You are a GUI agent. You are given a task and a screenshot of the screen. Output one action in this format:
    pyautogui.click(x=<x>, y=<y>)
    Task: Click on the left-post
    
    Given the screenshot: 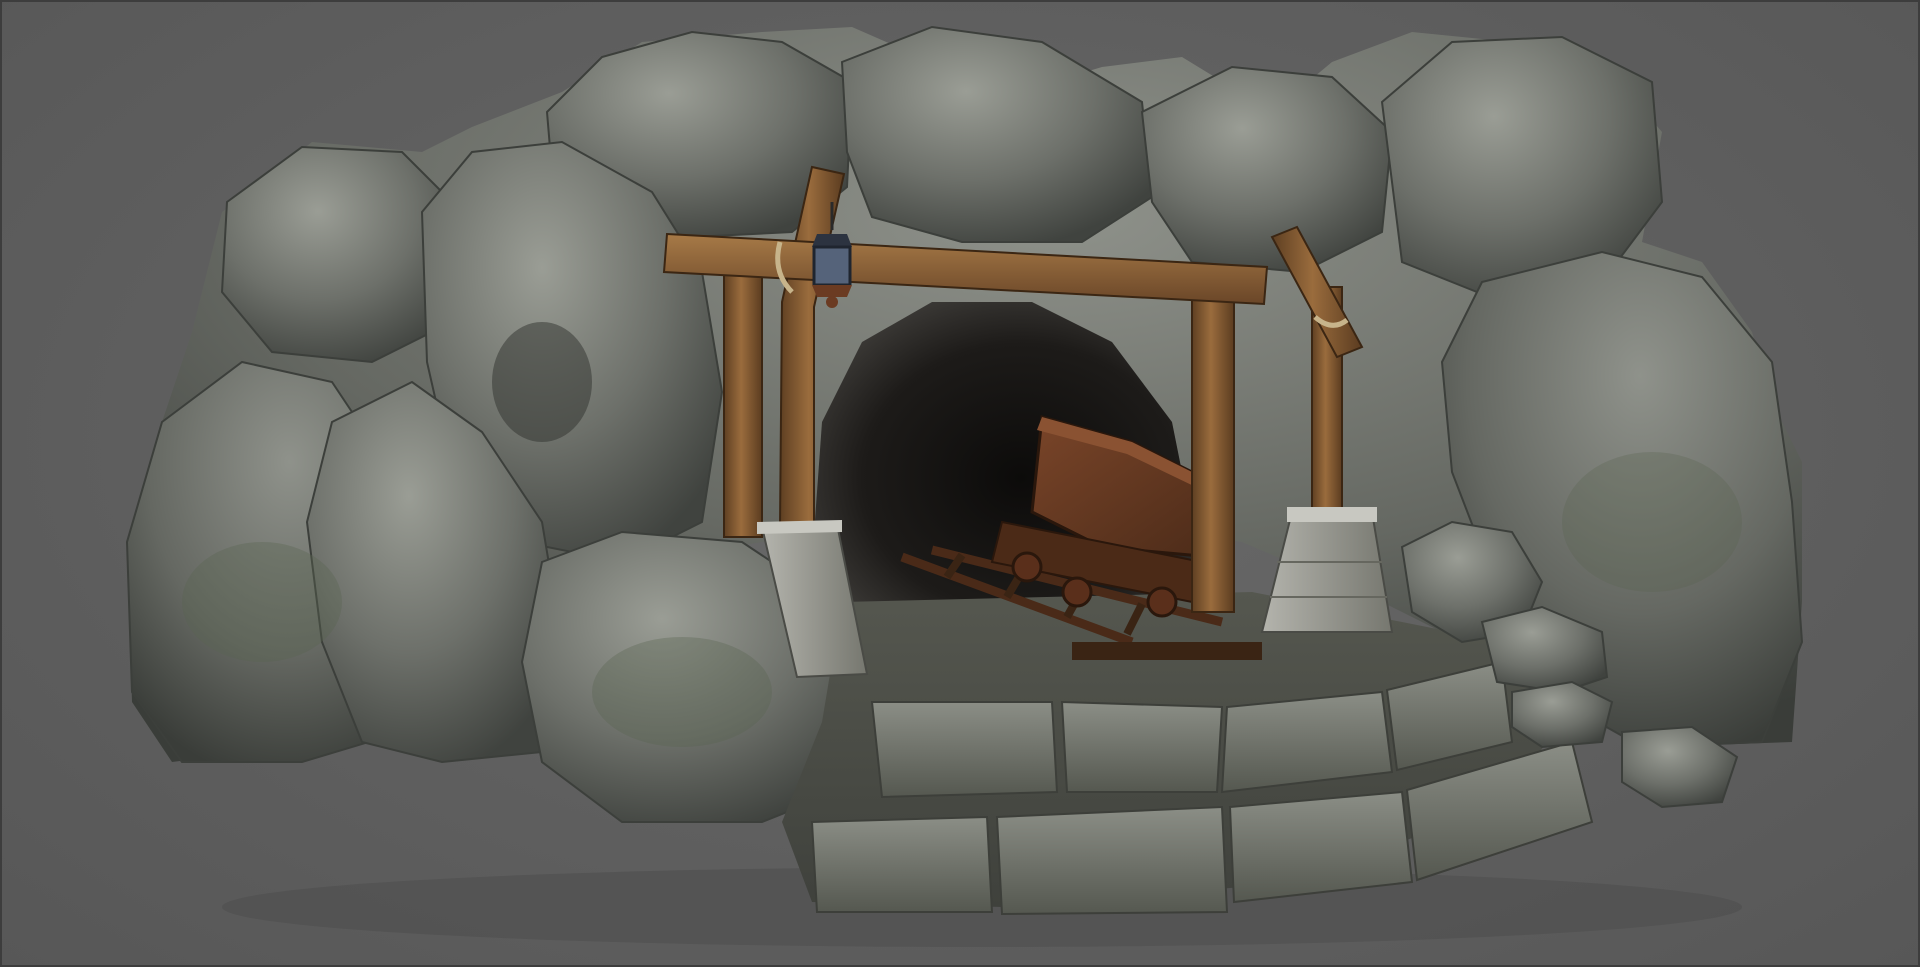 What is the action you would take?
    pyautogui.click(x=743, y=404)
    